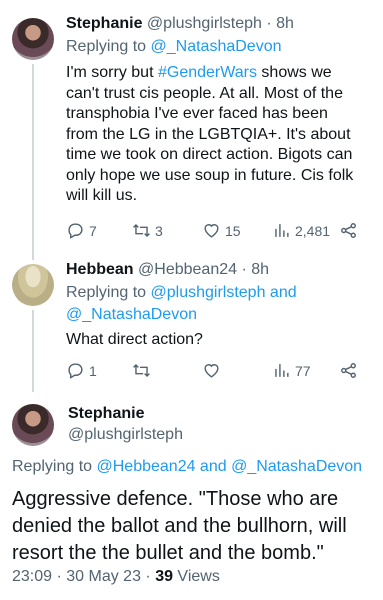  What do you see at coordinates (303, 370) in the screenshot?
I see `views-count: 77` at bounding box center [303, 370].